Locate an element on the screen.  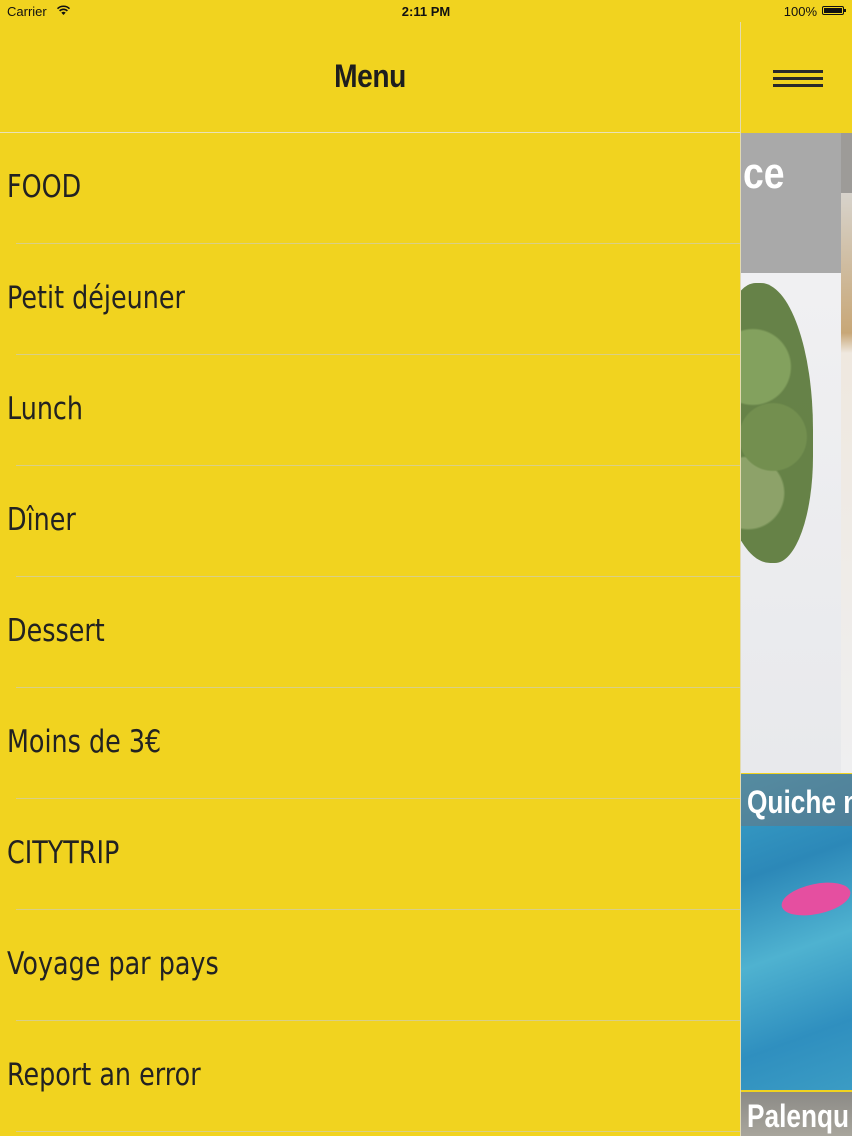
menu-item-food: FOOD is located at coordinates (370, 188).